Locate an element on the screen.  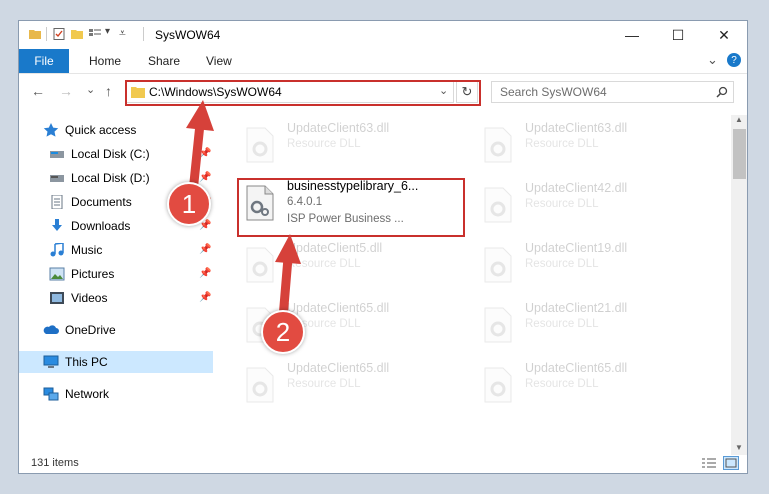
sidebar-item-music: Music is located at coordinates (75, 250).